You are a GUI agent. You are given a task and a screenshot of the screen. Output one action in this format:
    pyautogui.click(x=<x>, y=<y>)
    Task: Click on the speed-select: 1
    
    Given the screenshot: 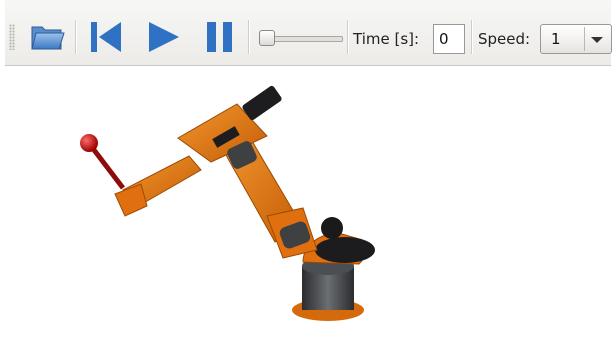 What is the action you would take?
    pyautogui.click(x=576, y=39)
    